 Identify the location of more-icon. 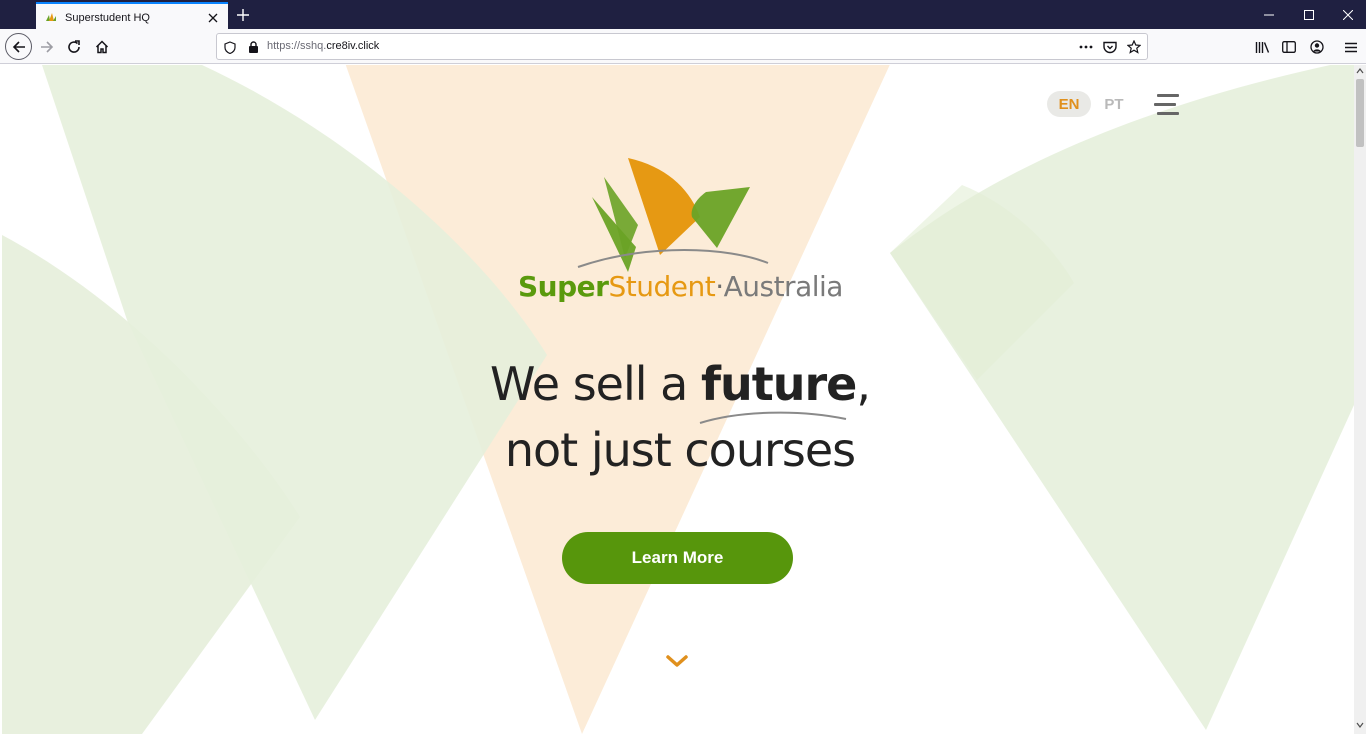
(1086, 47).